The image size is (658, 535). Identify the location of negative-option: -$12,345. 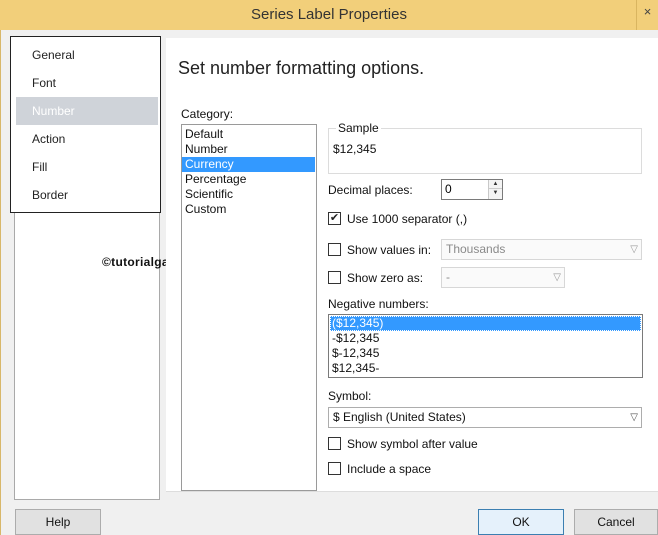
(485, 338).